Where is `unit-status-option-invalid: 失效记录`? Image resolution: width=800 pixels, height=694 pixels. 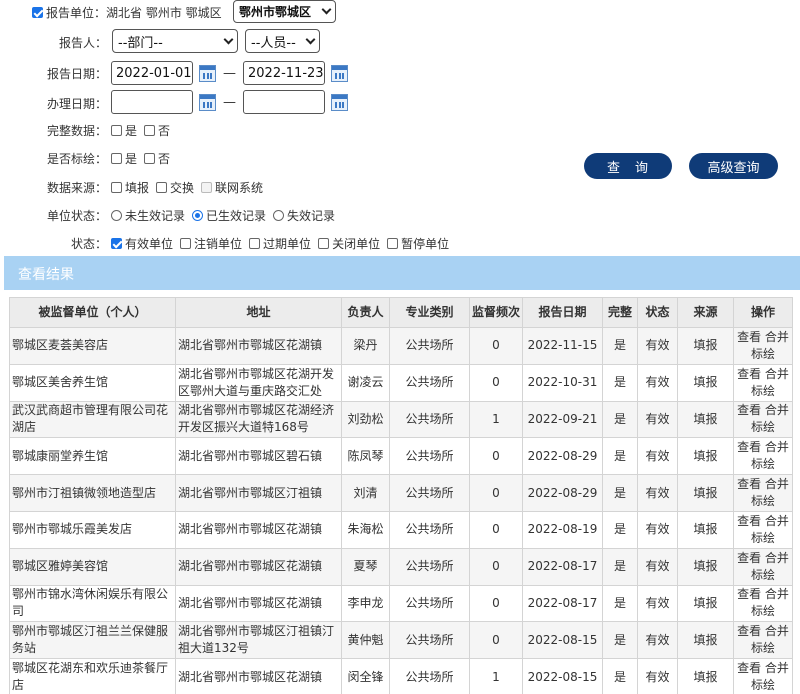 unit-status-option-invalid: 失效记录 is located at coordinates (304, 215).